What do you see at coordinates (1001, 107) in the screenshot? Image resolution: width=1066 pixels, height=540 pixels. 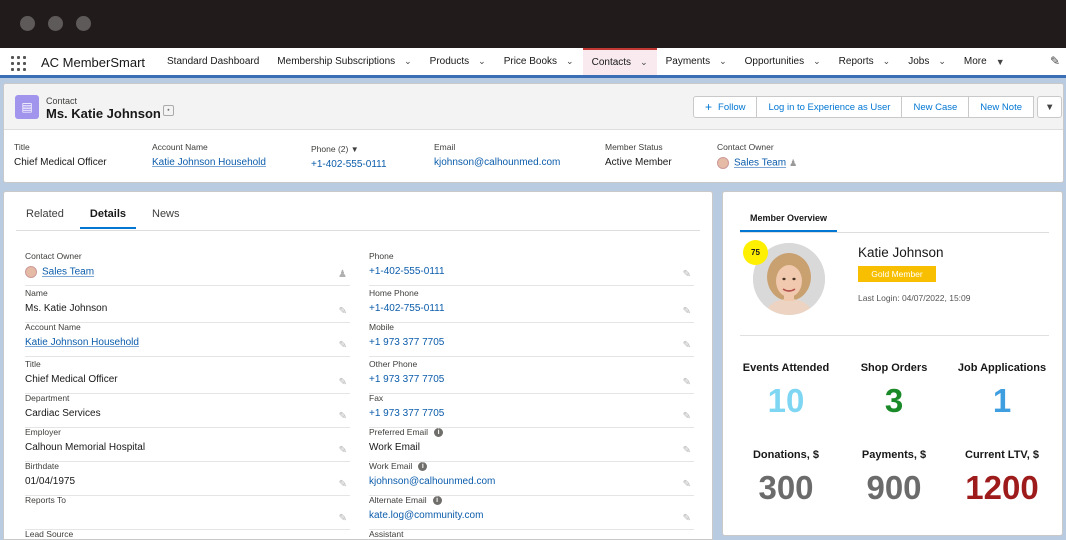 I see `new-note-button: New Note` at bounding box center [1001, 107].